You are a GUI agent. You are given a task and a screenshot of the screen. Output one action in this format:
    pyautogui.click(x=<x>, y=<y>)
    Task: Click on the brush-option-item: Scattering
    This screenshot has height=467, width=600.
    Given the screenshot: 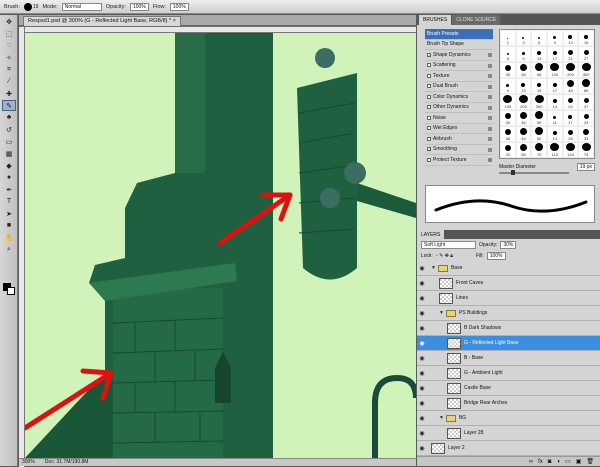 What is the action you would take?
    pyautogui.click(x=459, y=66)
    